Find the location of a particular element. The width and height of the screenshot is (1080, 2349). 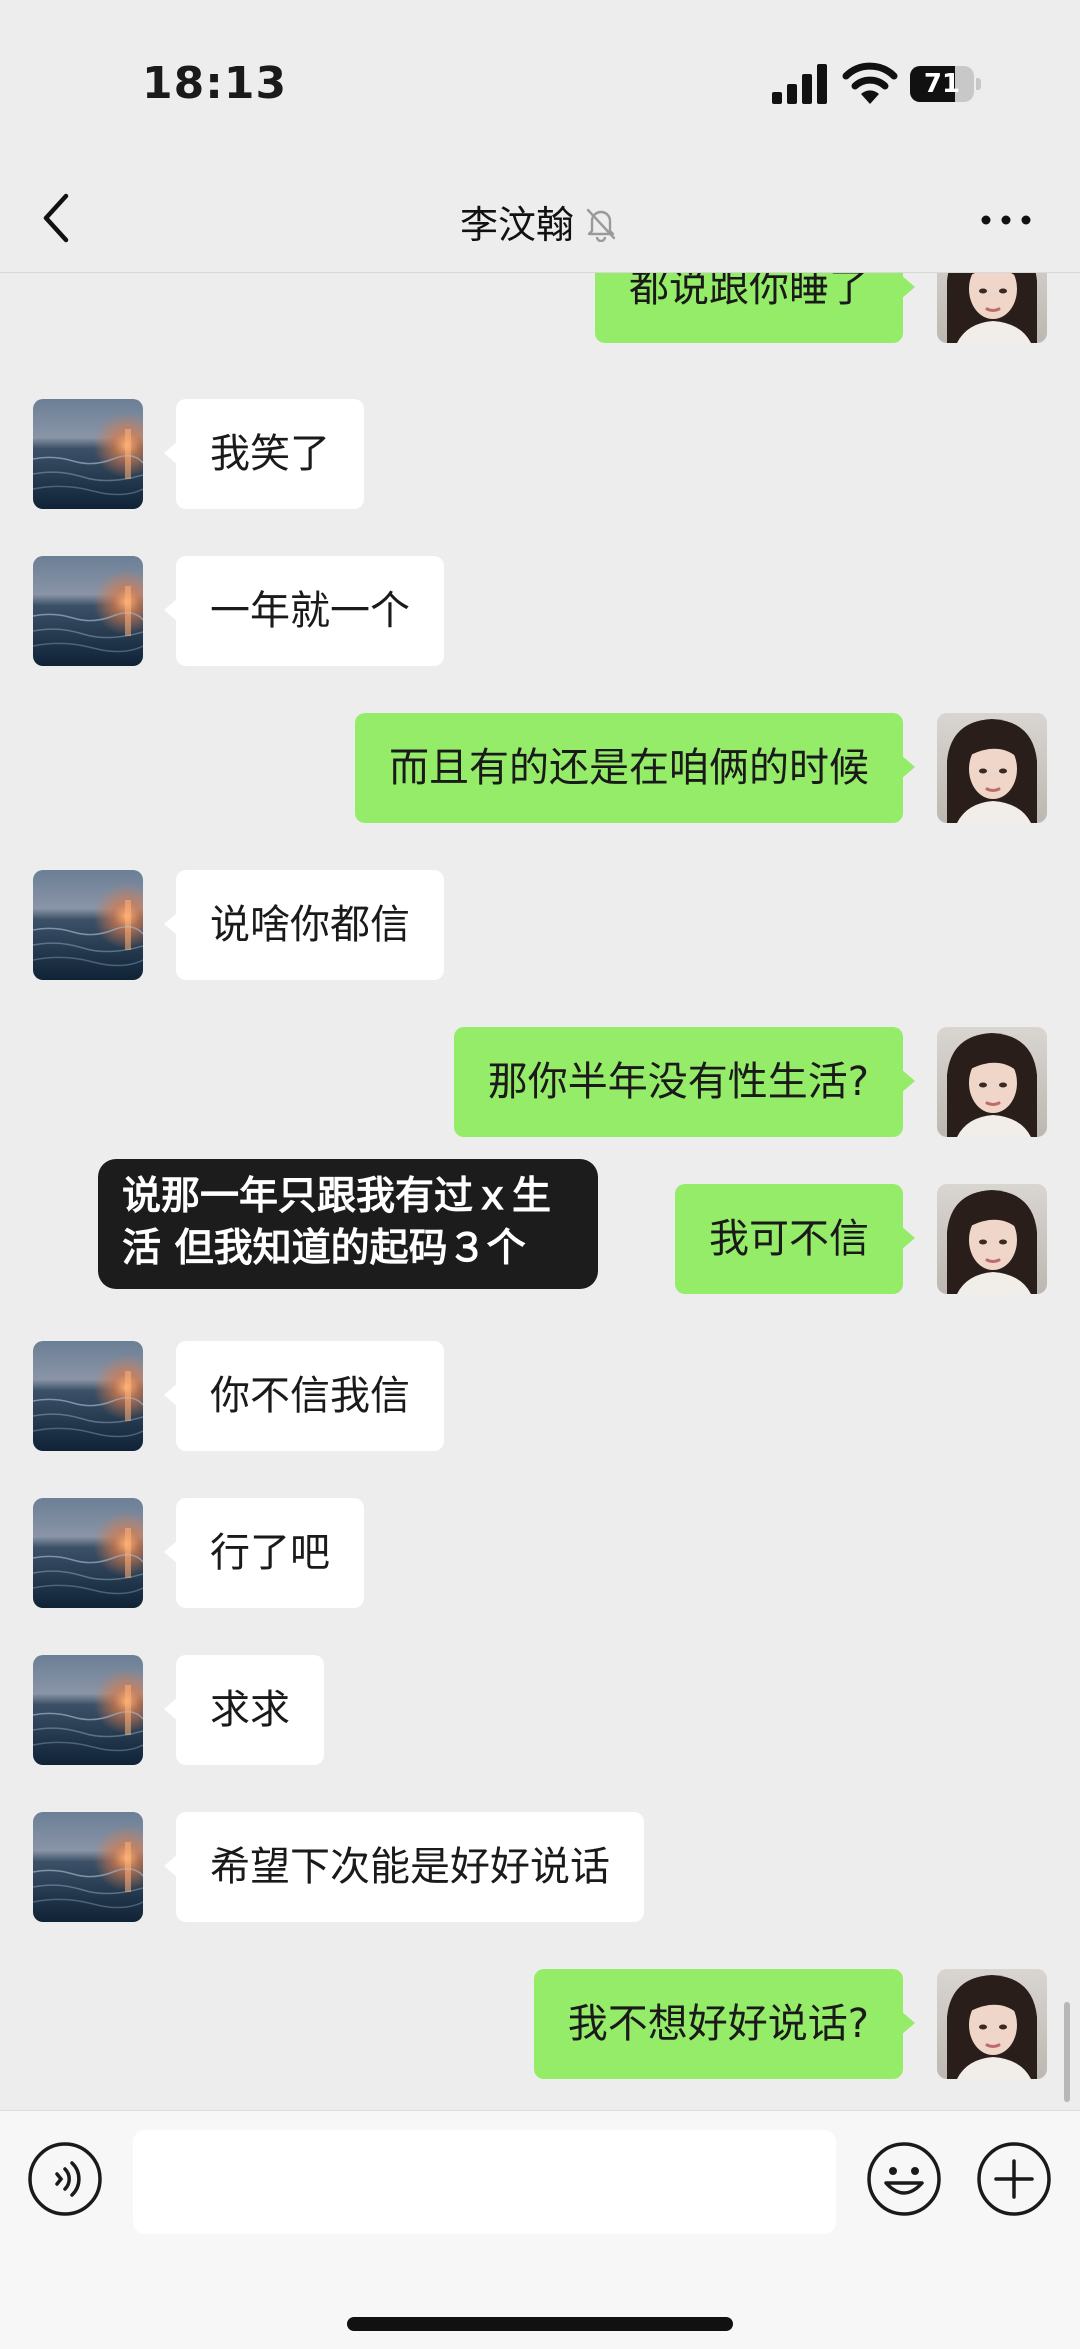

emoji-icon is located at coordinates (904, 2179).